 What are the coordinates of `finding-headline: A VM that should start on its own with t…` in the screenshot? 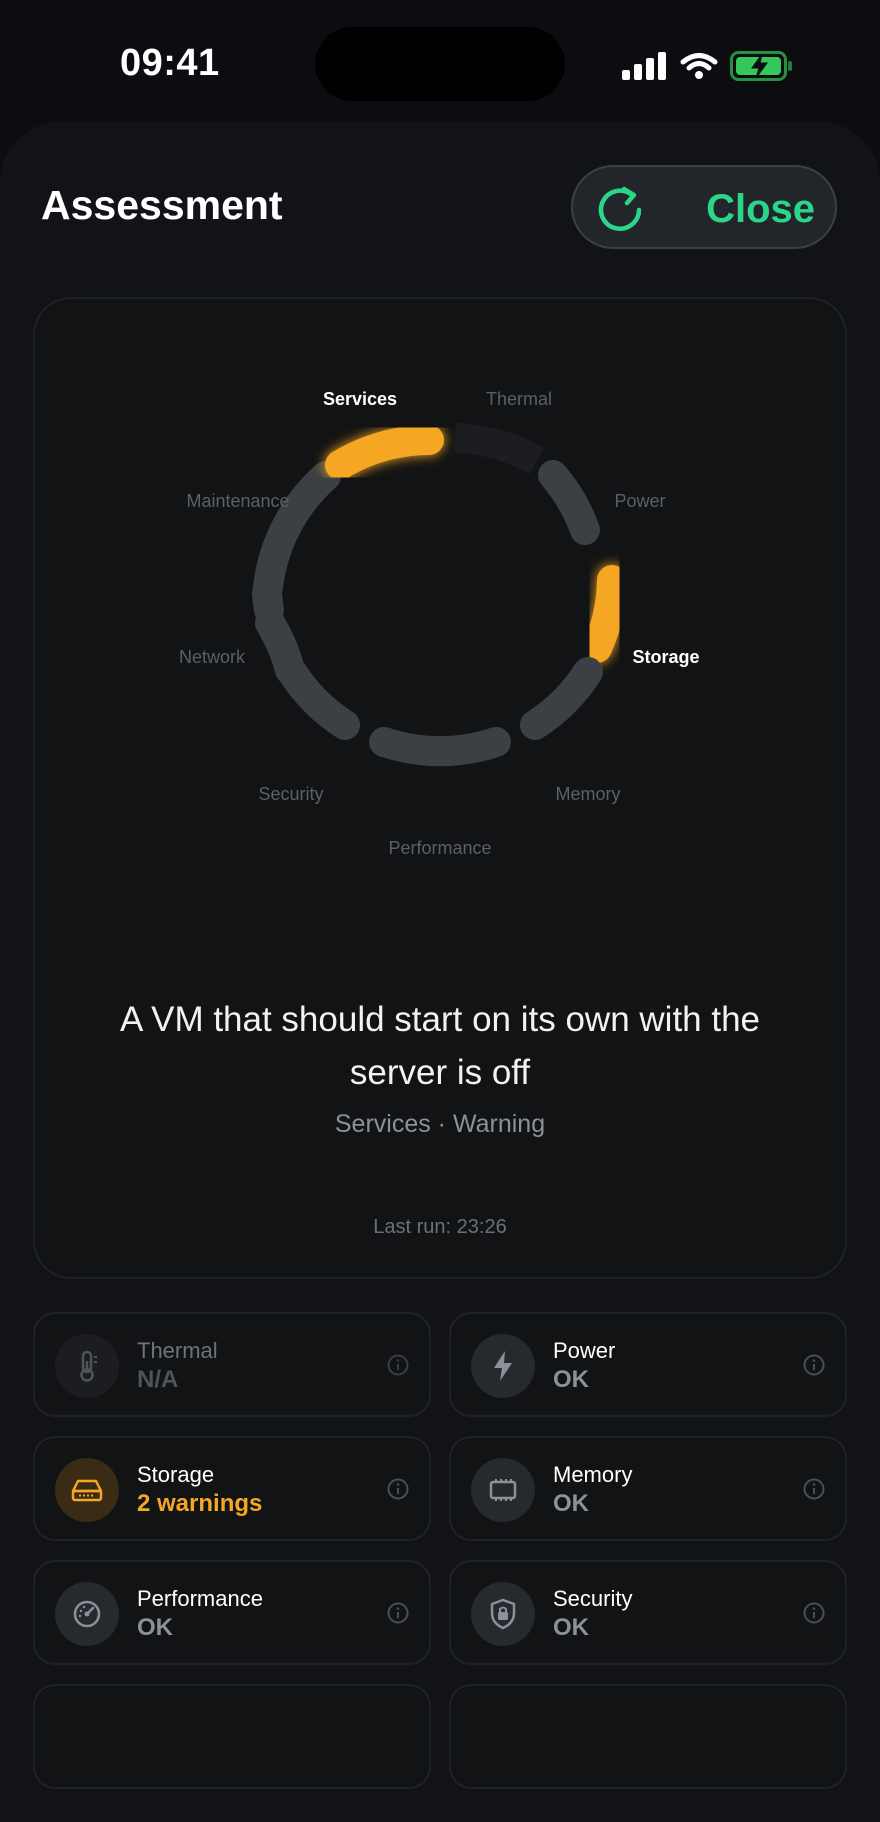 It's located at (440, 1046).